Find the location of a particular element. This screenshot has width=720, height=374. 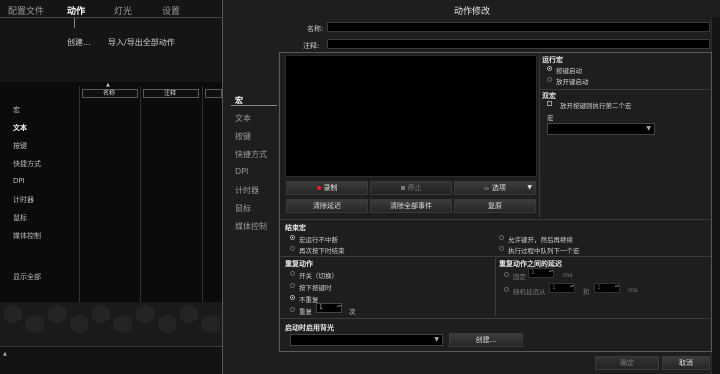

repeat-toggle-label: 开关（切换） is located at coordinates (318, 276).